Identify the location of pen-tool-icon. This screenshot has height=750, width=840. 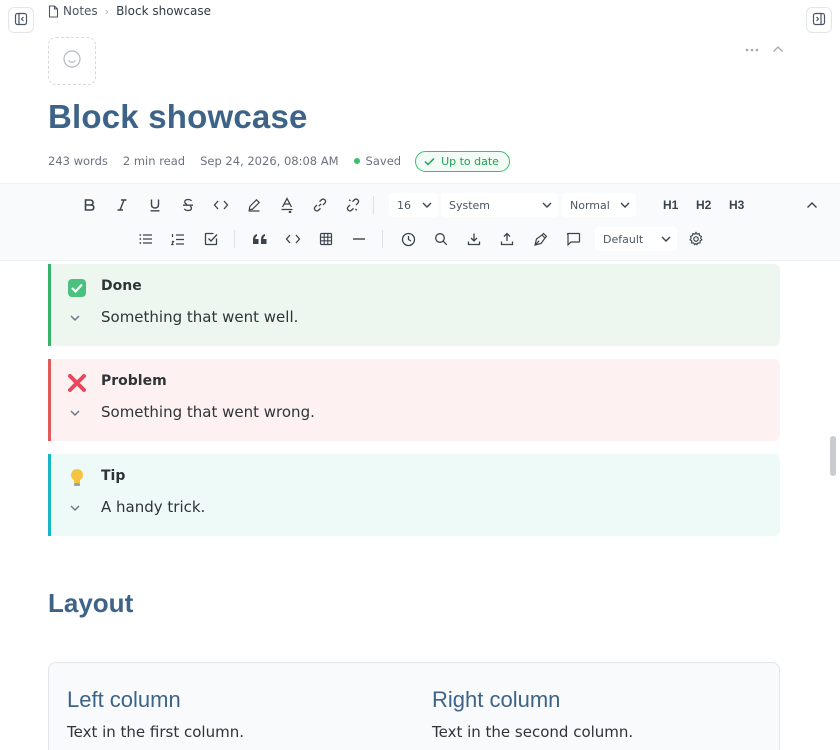
(540, 239).